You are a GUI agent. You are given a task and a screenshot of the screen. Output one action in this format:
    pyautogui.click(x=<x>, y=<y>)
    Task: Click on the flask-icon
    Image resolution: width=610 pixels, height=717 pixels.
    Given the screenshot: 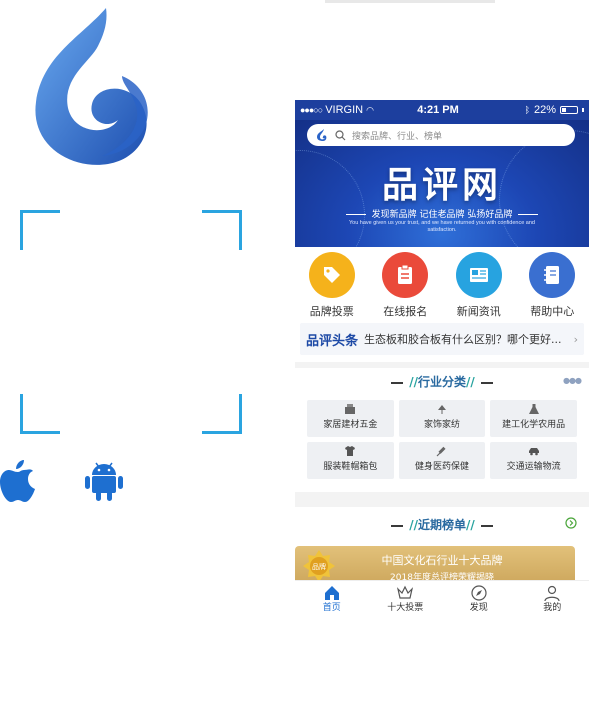 What is the action you would take?
    pyautogui.click(x=533, y=409)
    